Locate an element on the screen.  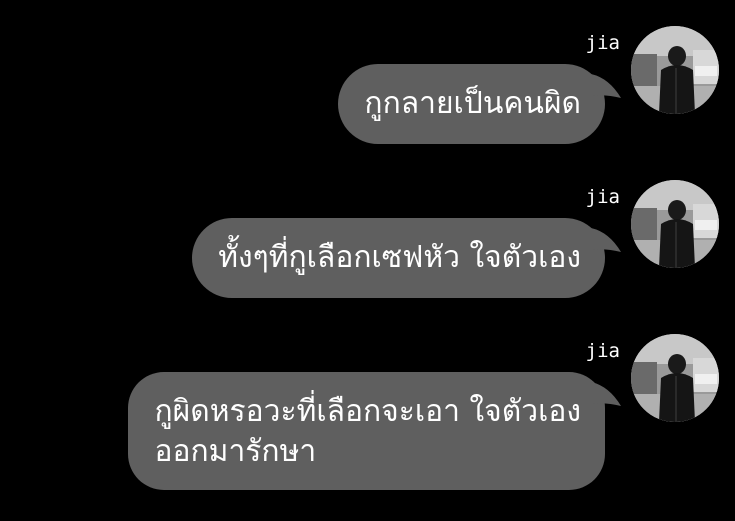
avatar is located at coordinates (675, 378).